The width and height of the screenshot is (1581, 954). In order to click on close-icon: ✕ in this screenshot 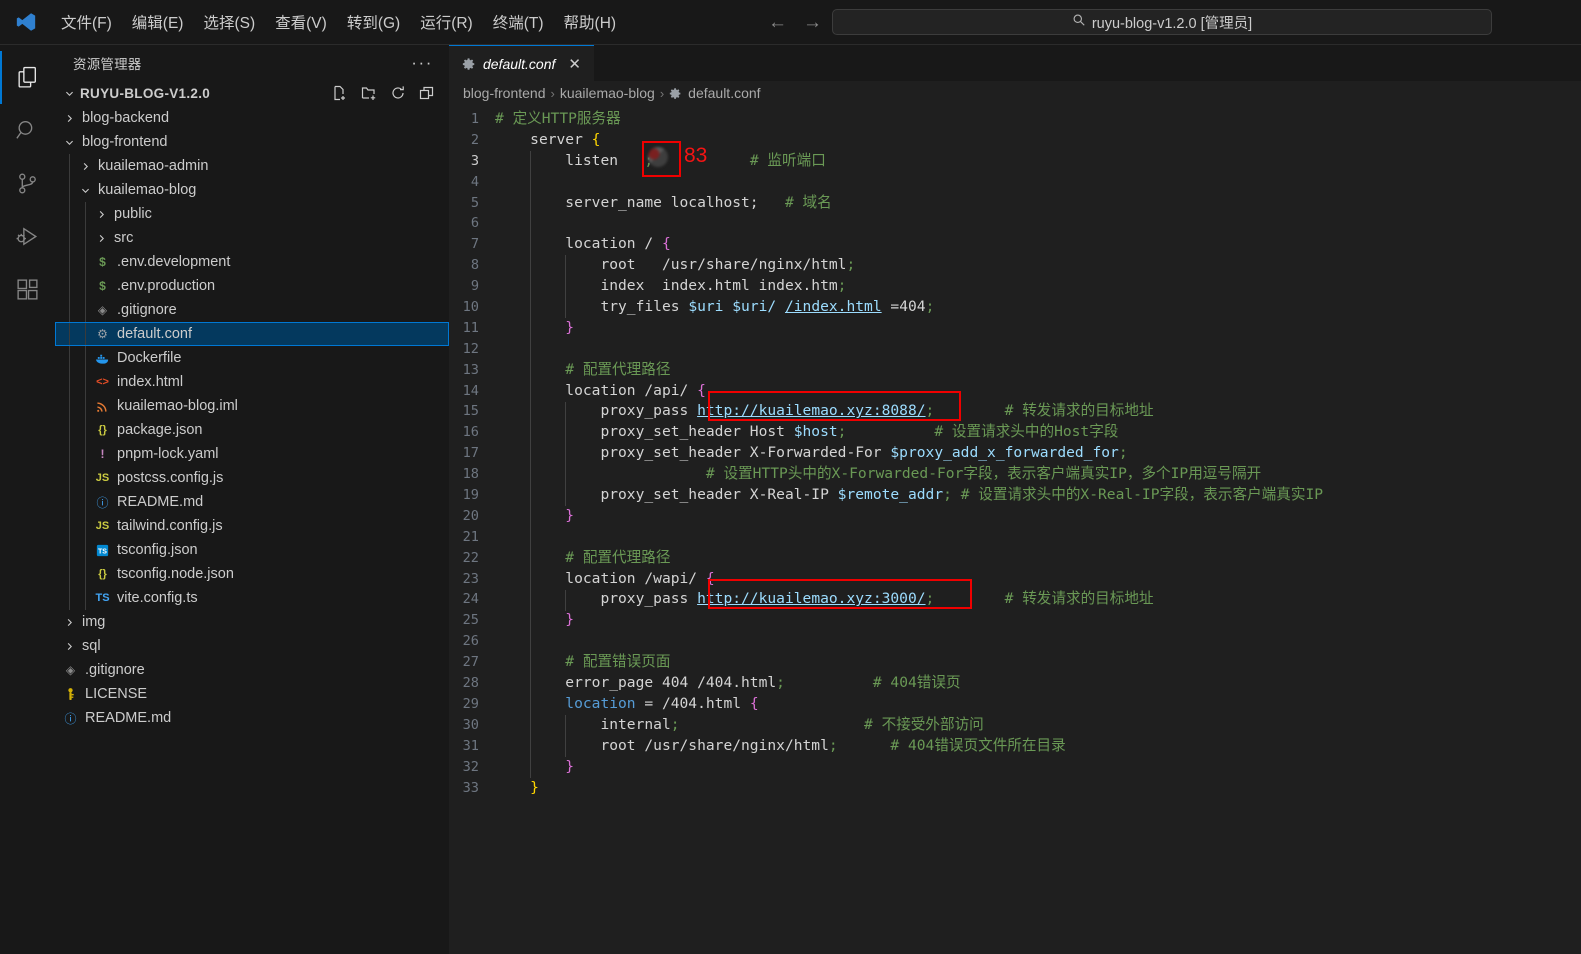, I will do `click(574, 64)`.